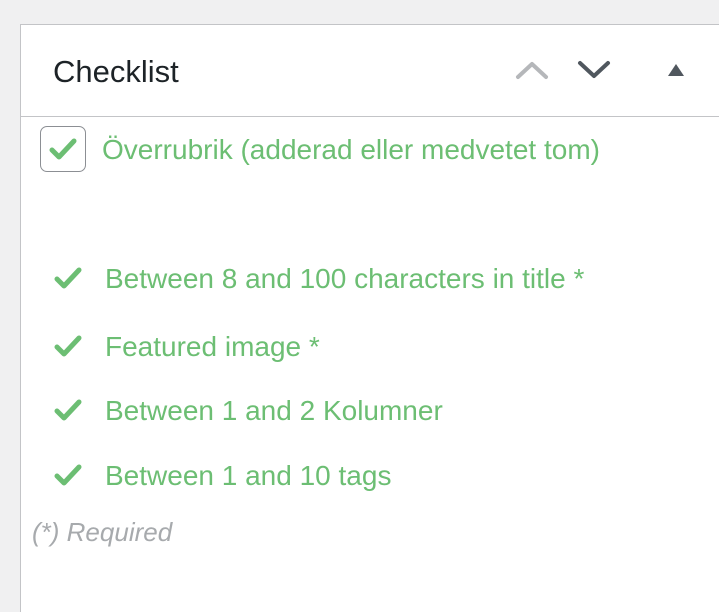  I want to click on checklist-item-label: Between 1 and 2 Kolumner, so click(274, 410).